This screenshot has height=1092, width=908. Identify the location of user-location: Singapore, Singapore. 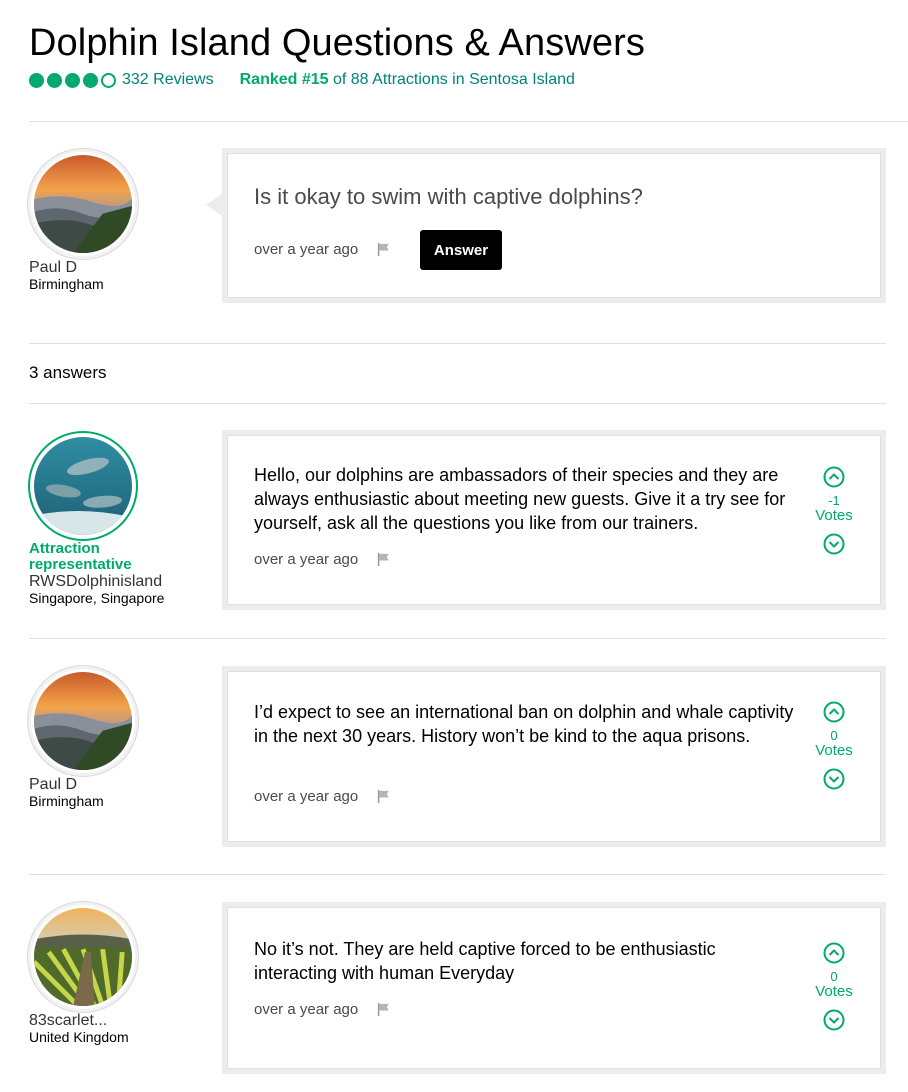
(97, 598).